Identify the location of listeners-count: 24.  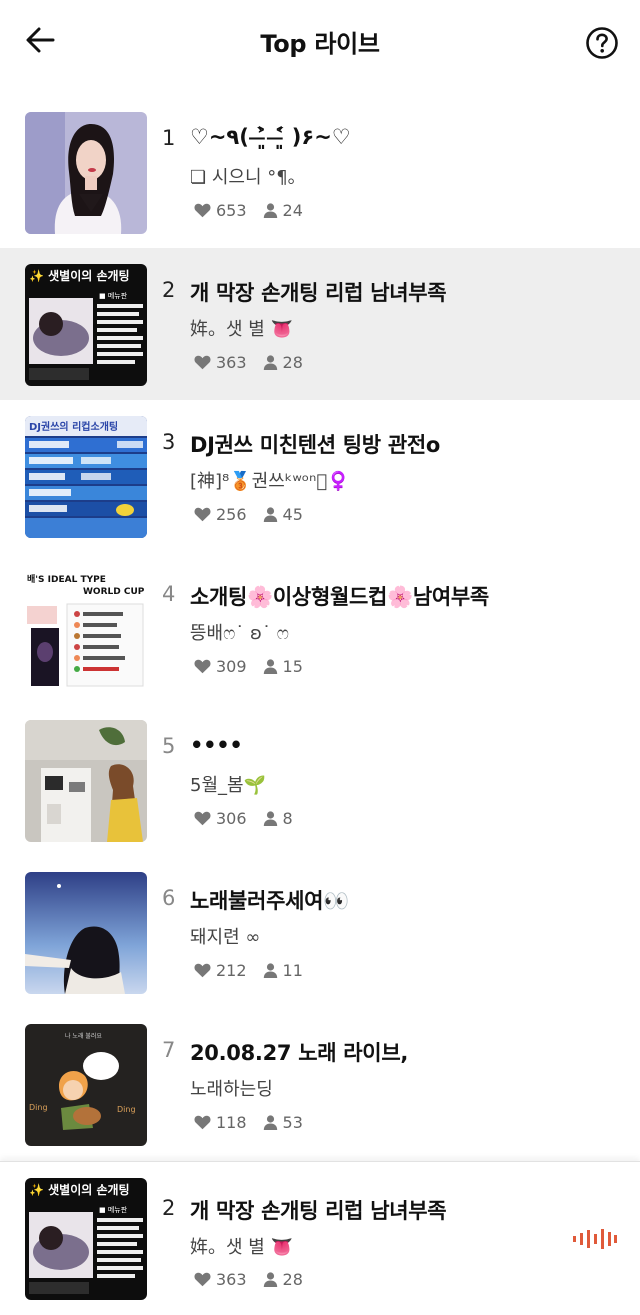
(292, 210).